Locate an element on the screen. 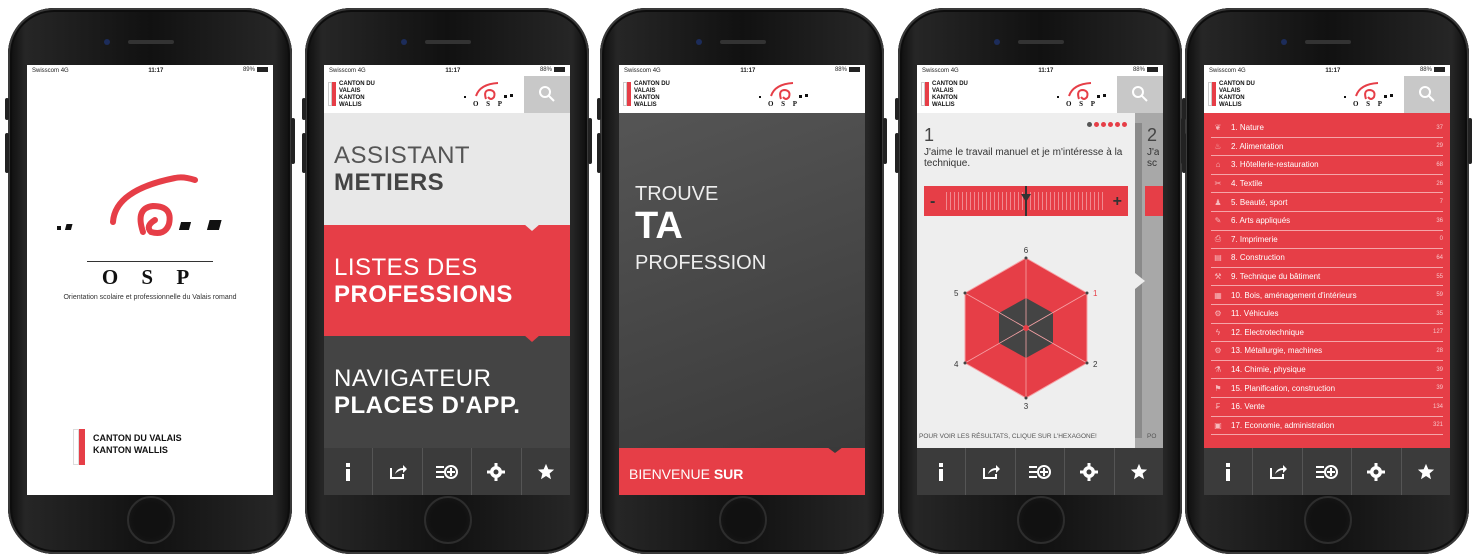  menu-navigateur-places: NAVIGATEUR PLACES D'APP. is located at coordinates (447, 391).